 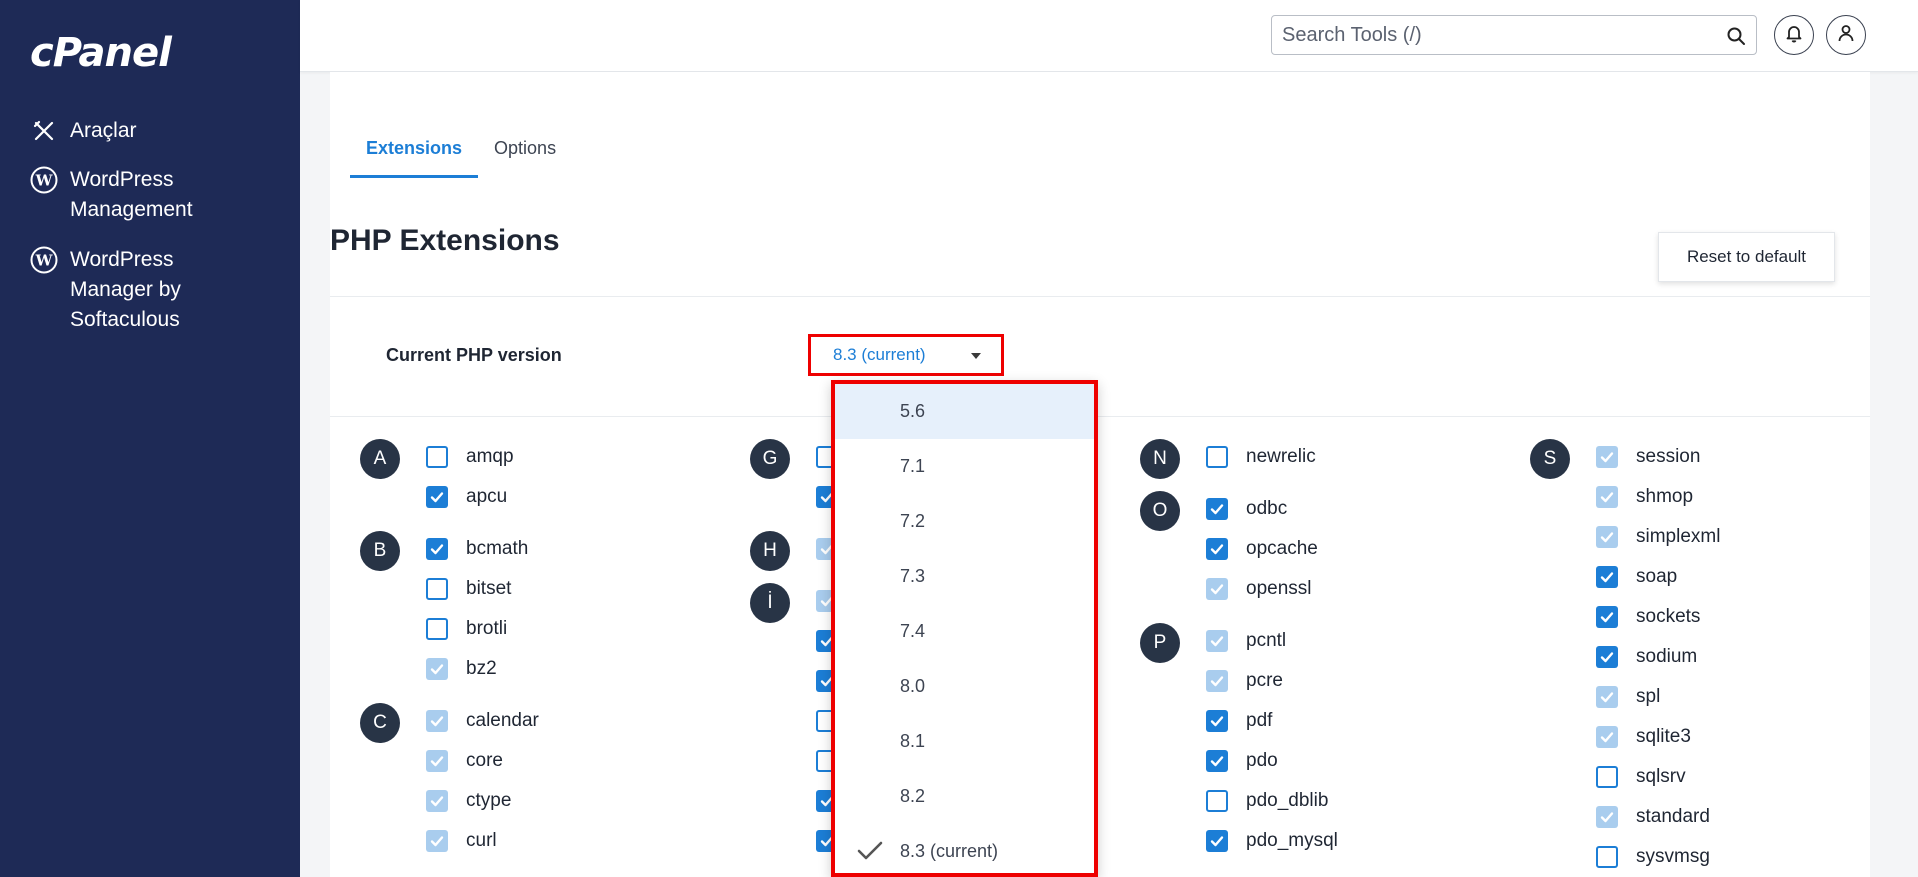 What do you see at coordinates (1261, 457) in the screenshot?
I see `extension-item: newrelic` at bounding box center [1261, 457].